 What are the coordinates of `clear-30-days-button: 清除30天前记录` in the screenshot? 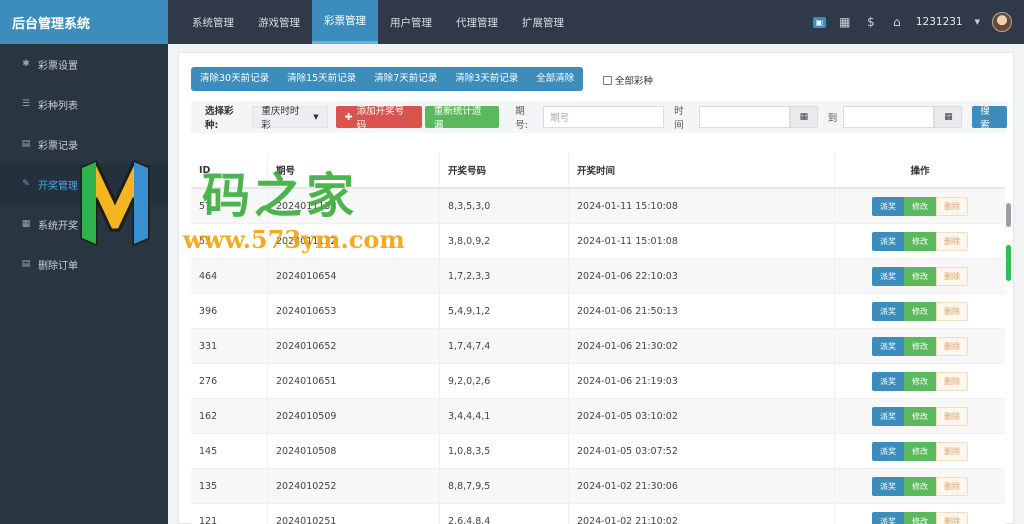 It's located at (234, 79).